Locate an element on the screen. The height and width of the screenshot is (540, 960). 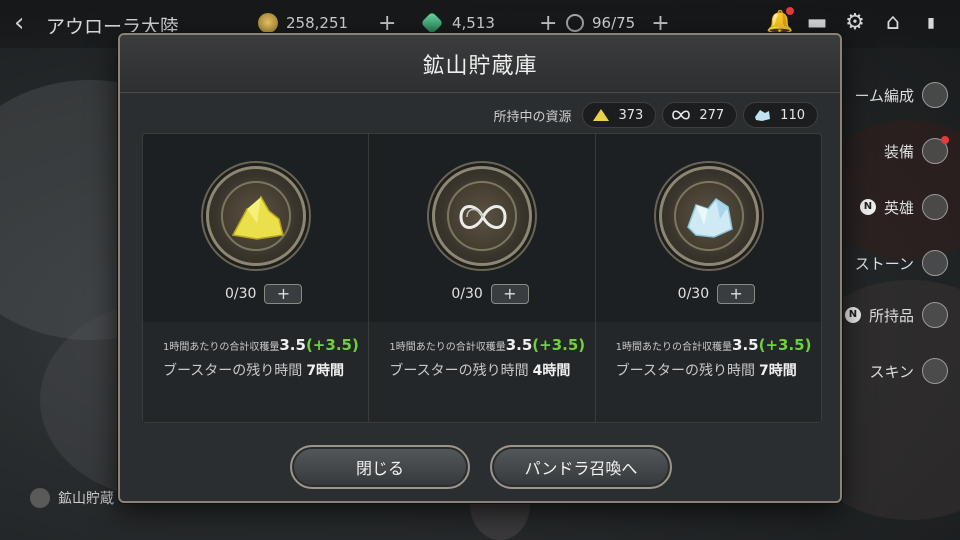
owned-resources: 所持中の資源 373 277 110 is located at coordinates (655, 115).